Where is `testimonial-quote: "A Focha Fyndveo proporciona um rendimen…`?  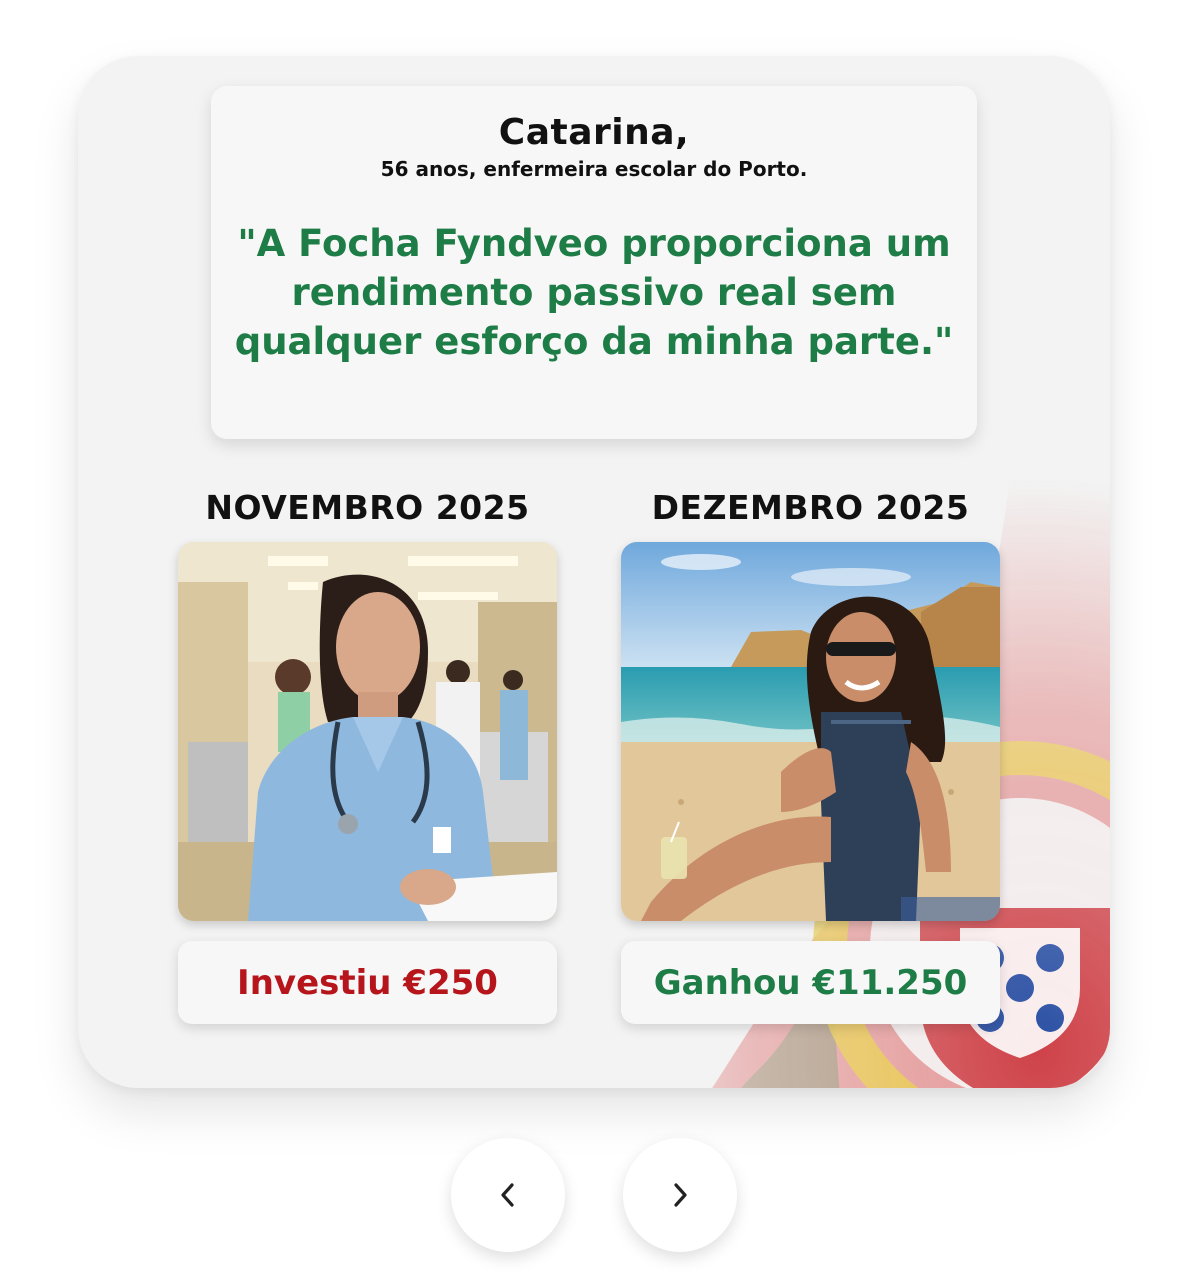 testimonial-quote: "A Focha Fyndveo proporciona um rendimen… is located at coordinates (594, 292).